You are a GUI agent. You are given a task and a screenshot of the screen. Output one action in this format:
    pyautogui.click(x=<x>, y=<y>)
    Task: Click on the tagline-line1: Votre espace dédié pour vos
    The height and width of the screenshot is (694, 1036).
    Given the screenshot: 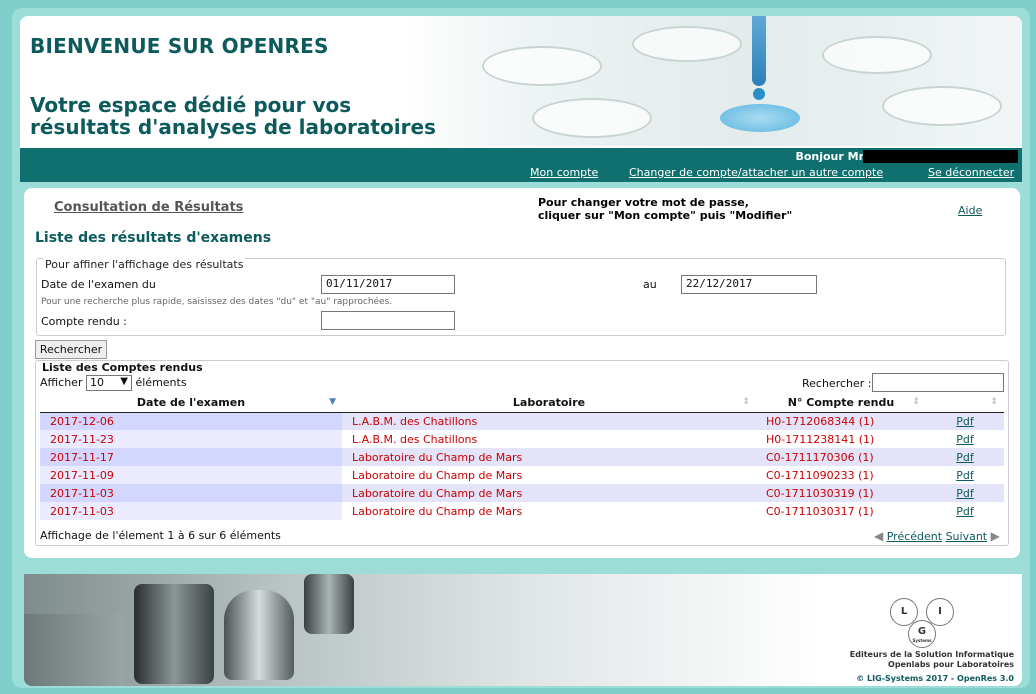 What is the action you would take?
    pyautogui.click(x=191, y=105)
    